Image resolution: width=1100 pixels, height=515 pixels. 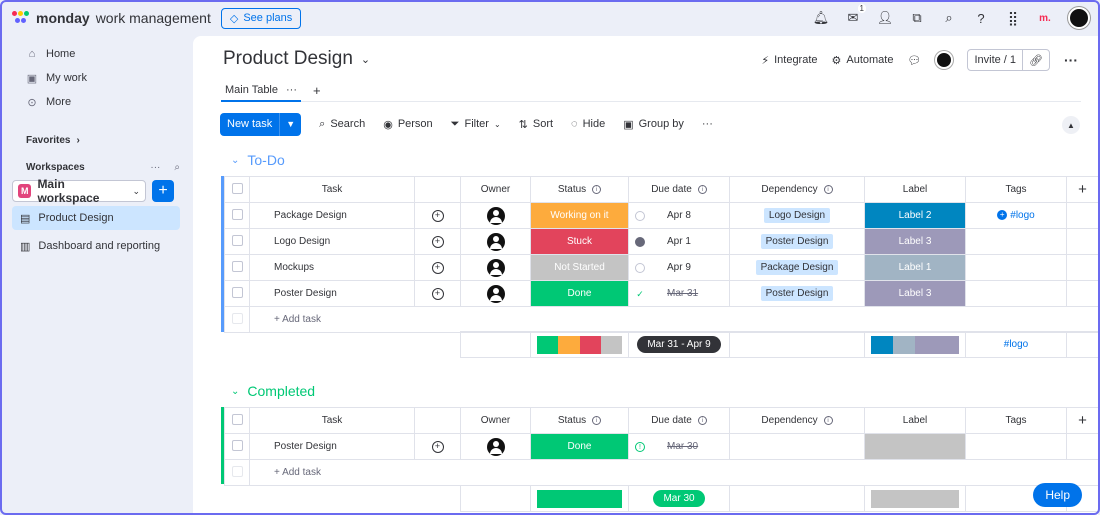 I want to click on label-cell: Label 3, so click(x=915, y=293).